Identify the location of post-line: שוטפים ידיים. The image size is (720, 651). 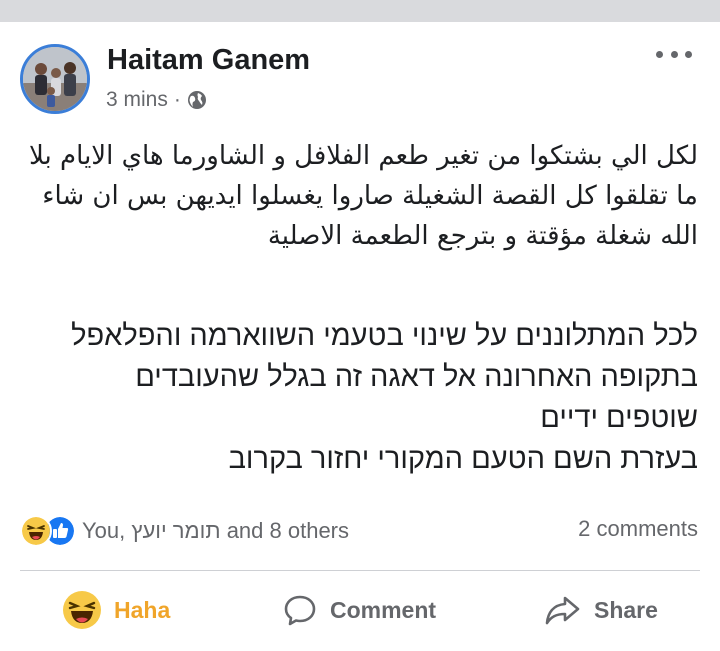
(619, 418).